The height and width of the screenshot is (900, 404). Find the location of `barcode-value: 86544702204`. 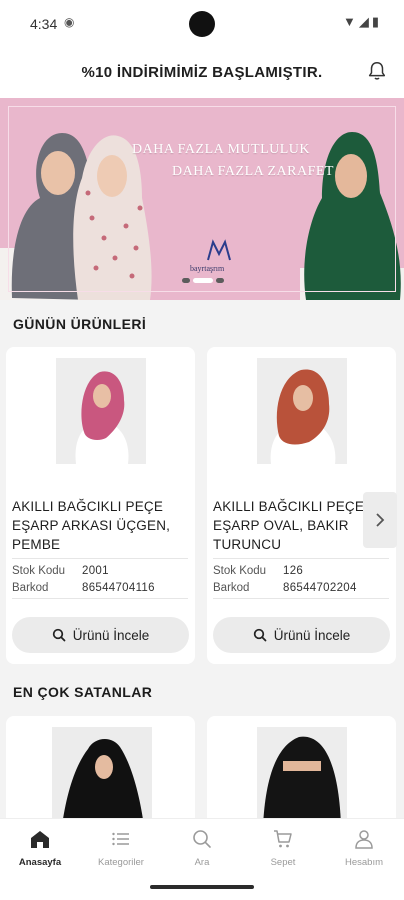

barcode-value: 86544702204 is located at coordinates (320, 588).